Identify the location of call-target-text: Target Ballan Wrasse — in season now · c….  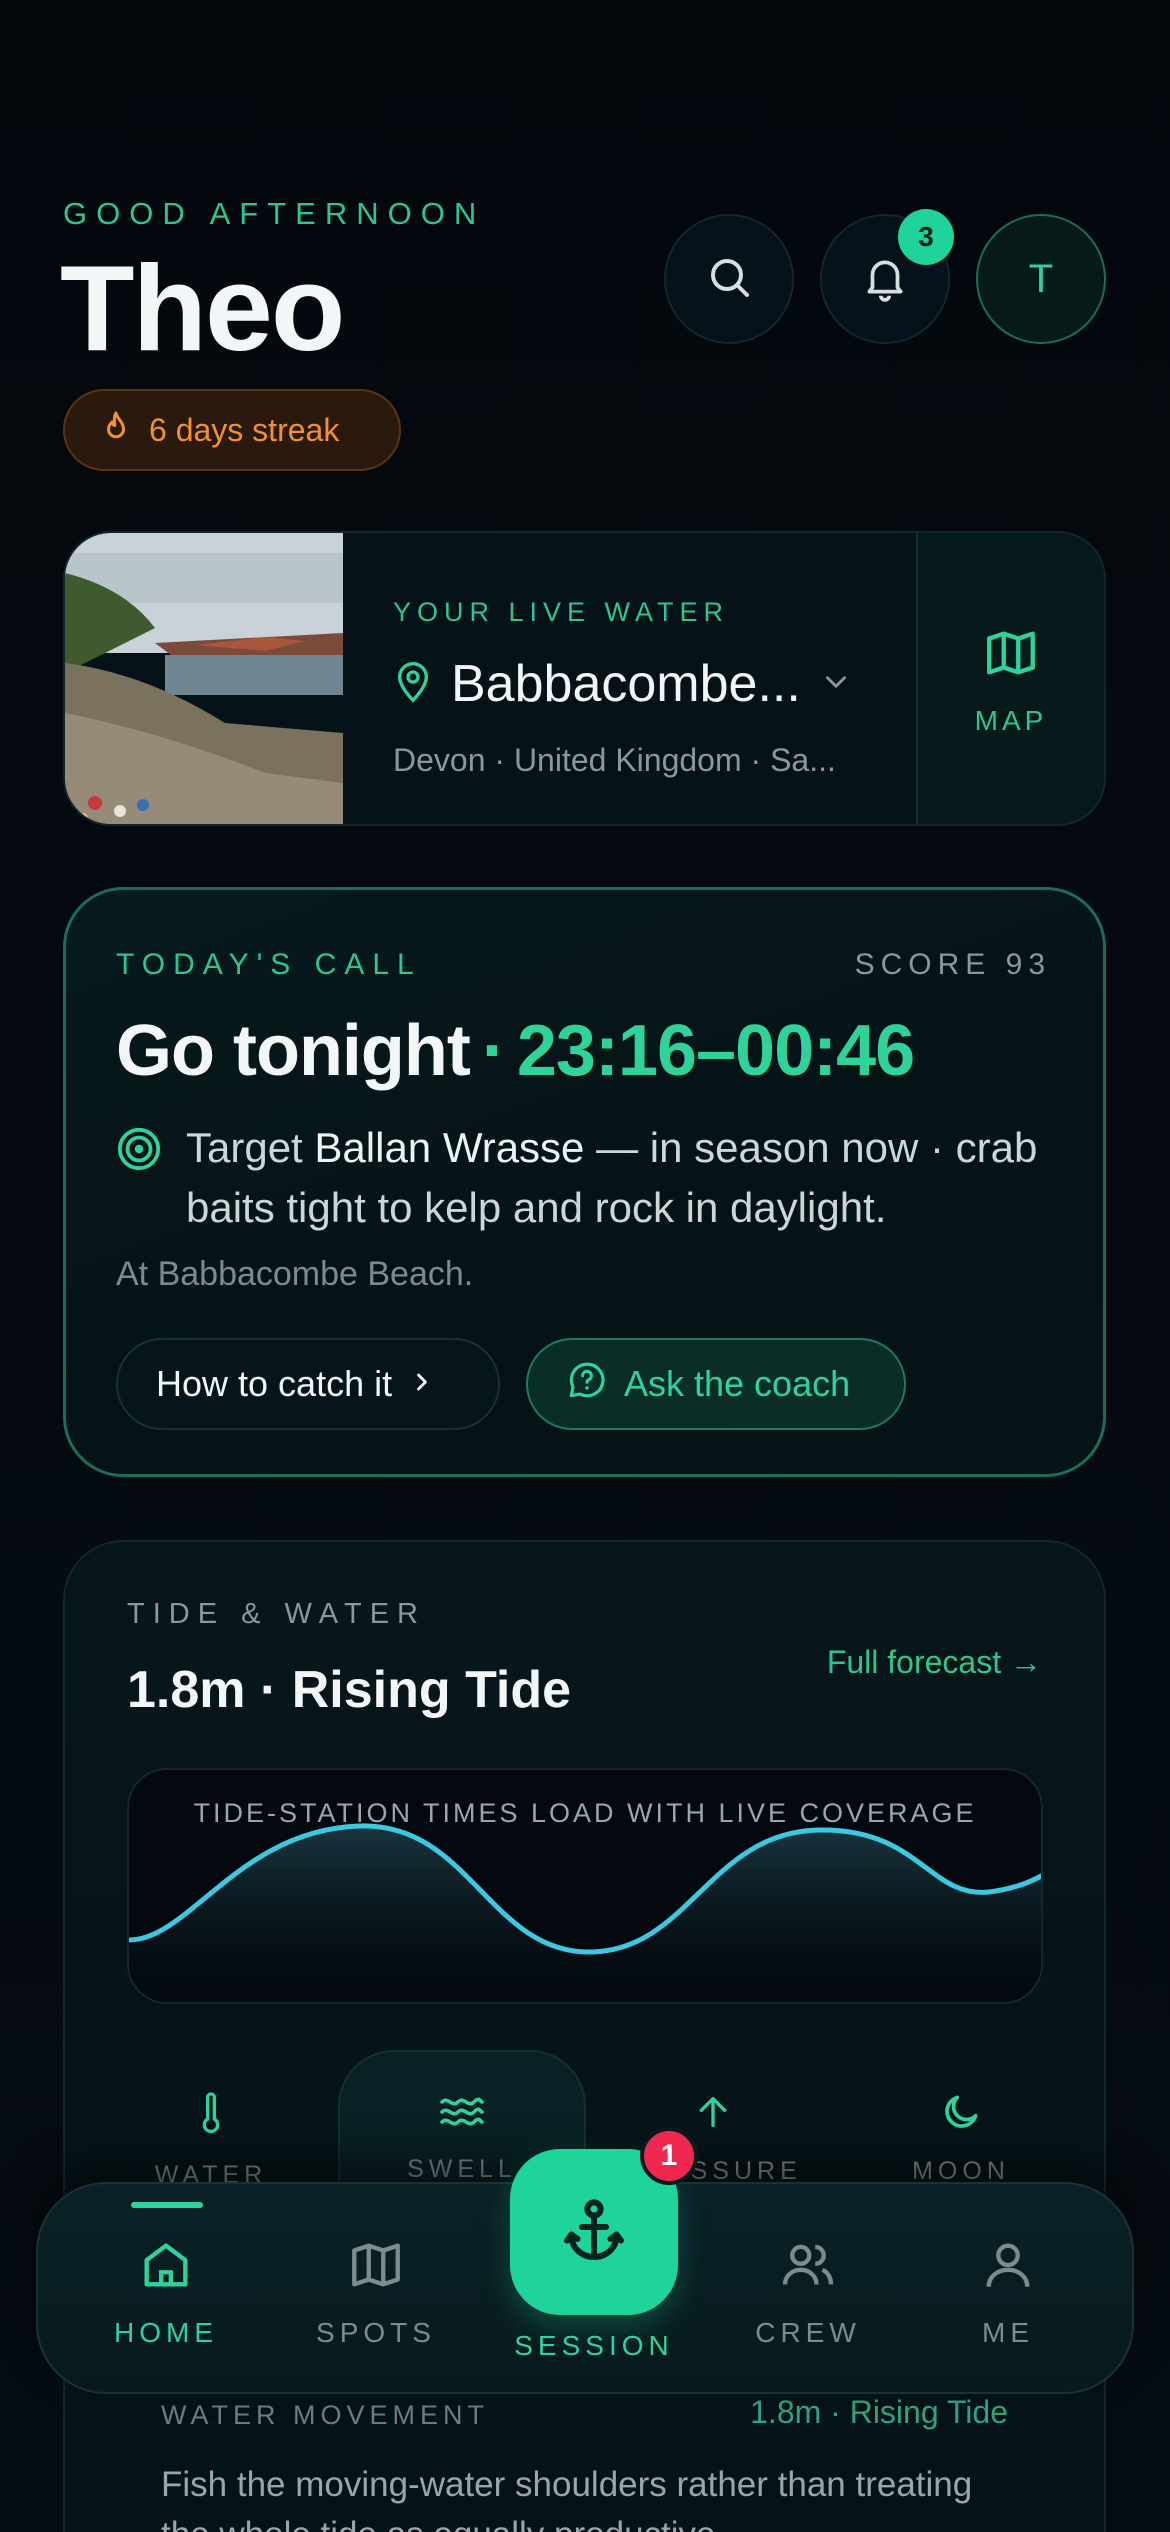
(631, 1178).